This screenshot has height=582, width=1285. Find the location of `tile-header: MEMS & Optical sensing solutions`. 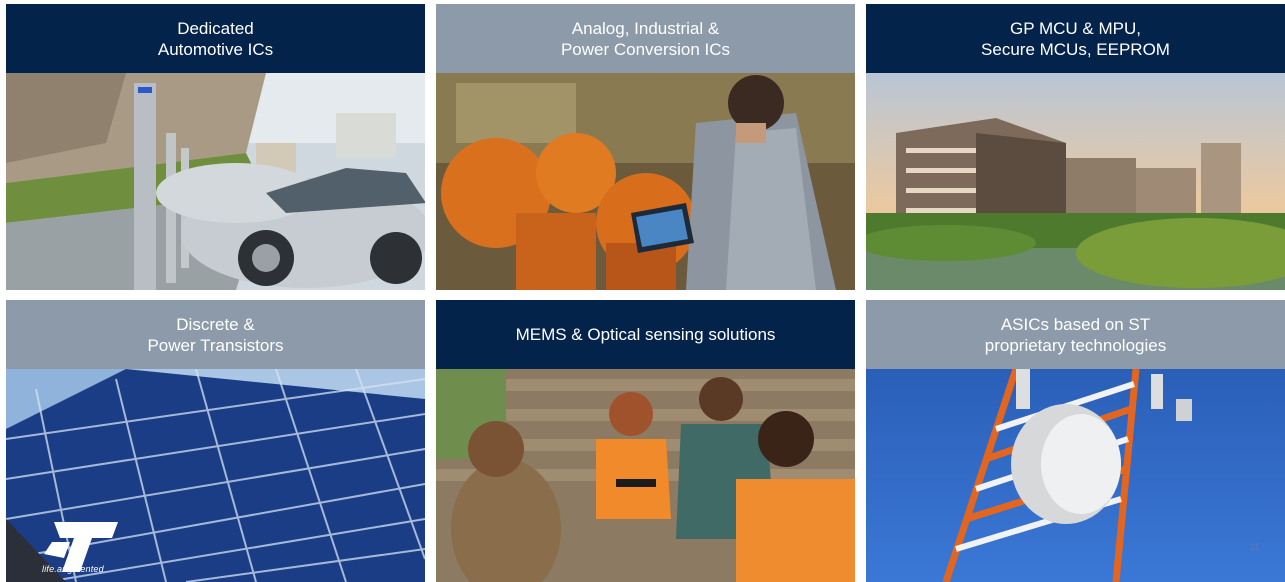

tile-header: MEMS & Optical sensing solutions is located at coordinates (645, 334).